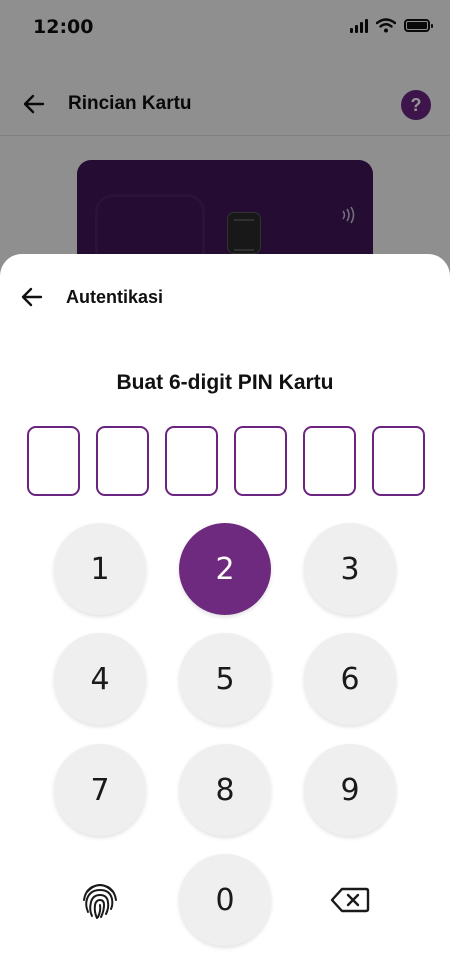 Image resolution: width=450 pixels, height=975 pixels. I want to click on key-7: 7, so click(100, 790).